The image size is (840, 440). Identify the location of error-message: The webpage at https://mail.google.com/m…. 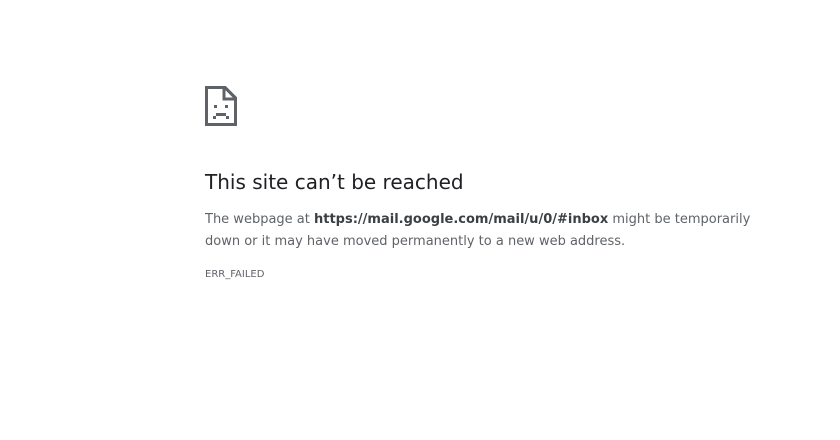
(485, 231).